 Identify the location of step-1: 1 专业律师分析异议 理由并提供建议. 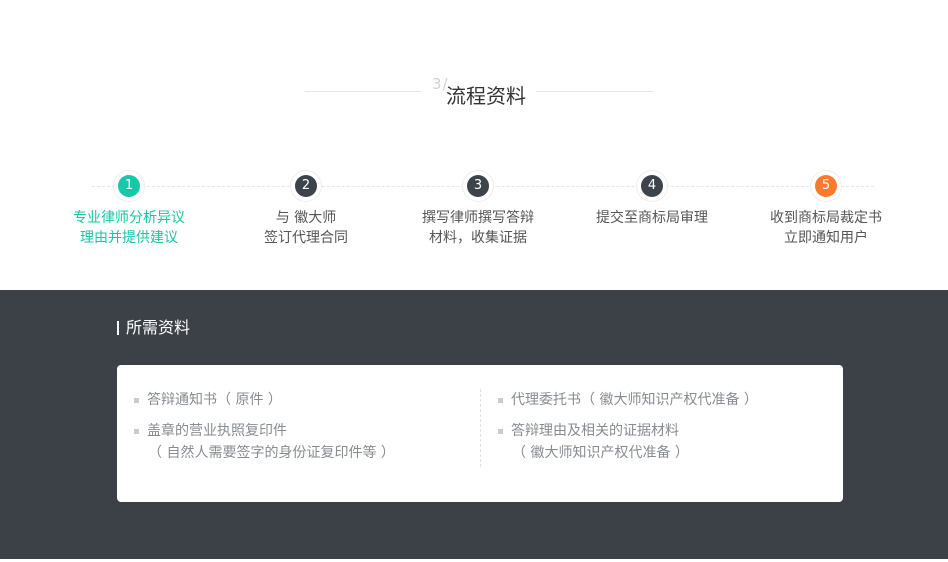
(129, 209).